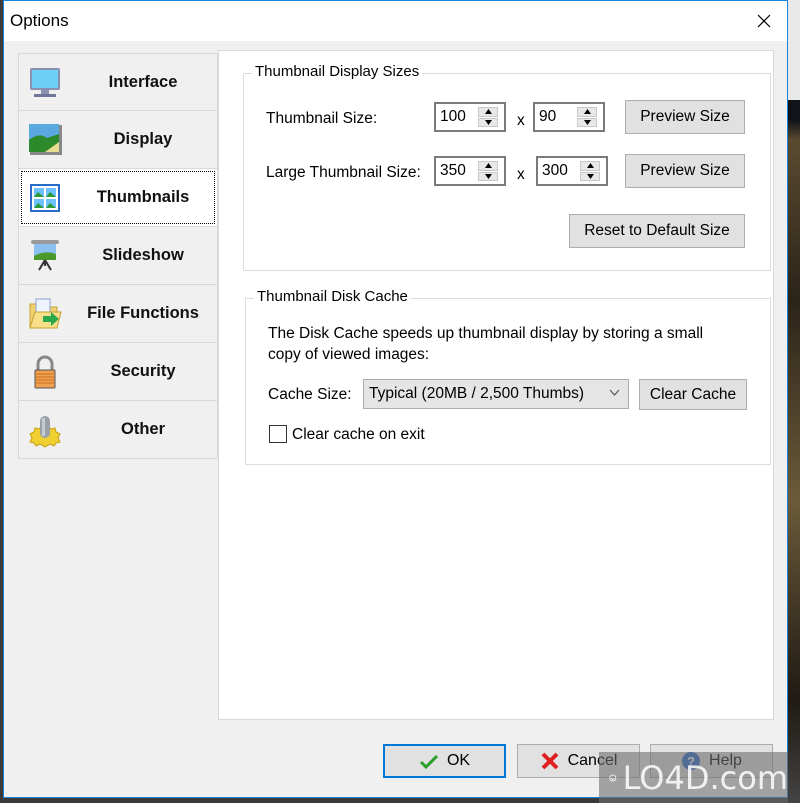 This screenshot has height=803, width=800. Describe the element at coordinates (143, 139) in the screenshot. I see `sidebar-item-label: Display` at that location.